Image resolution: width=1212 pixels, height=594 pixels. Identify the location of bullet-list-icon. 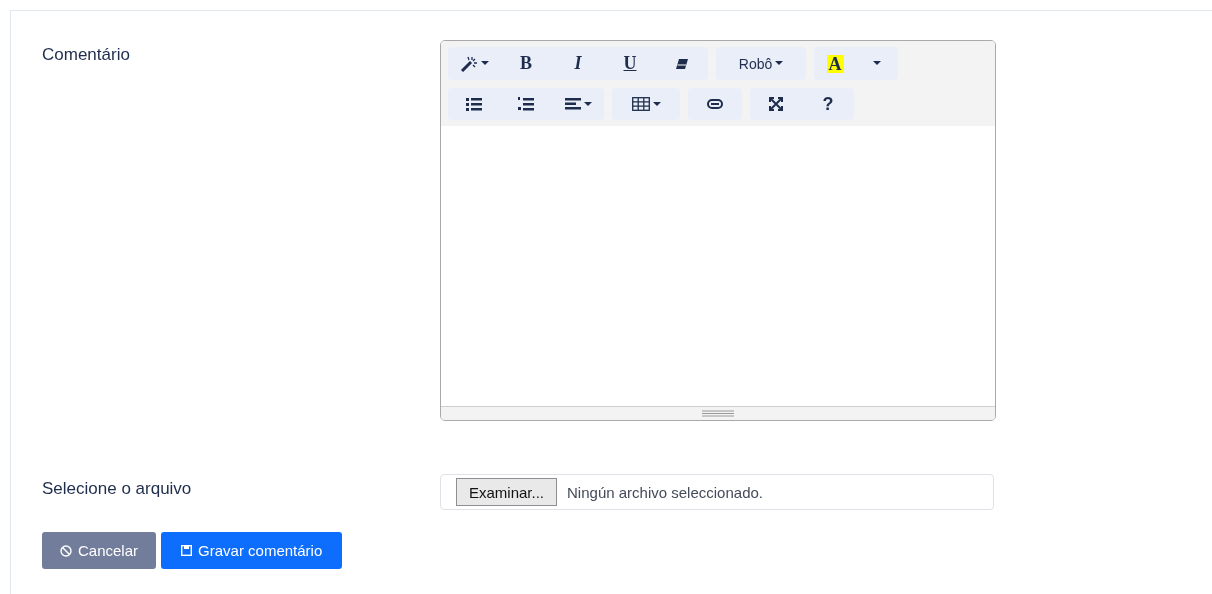
(474, 104).